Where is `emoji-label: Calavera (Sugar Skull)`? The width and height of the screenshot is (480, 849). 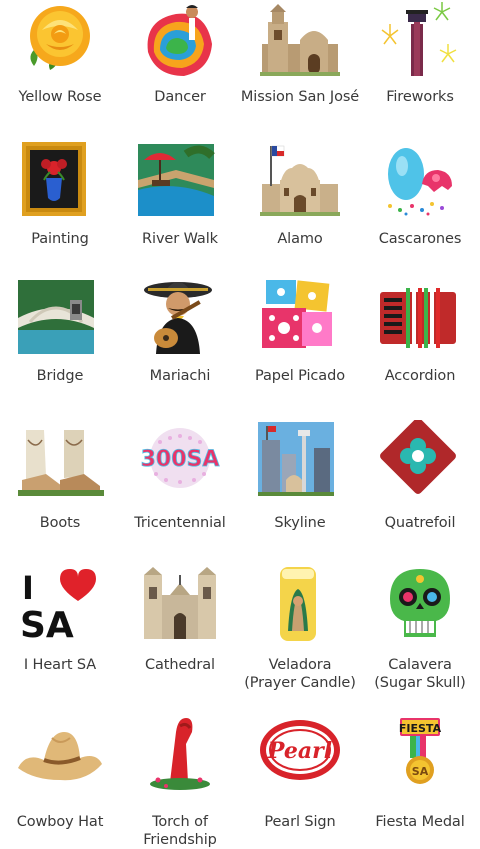
emoji-label: Calavera (Sugar Skull) is located at coordinates (417, 674).